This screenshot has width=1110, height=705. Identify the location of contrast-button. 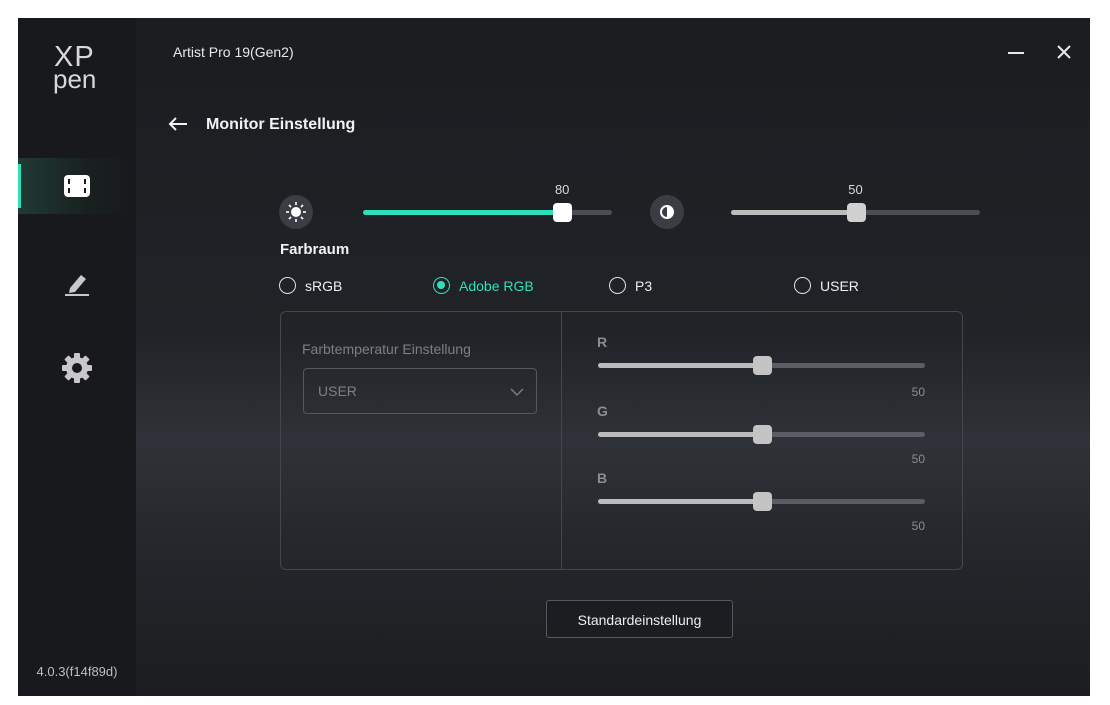
(667, 212).